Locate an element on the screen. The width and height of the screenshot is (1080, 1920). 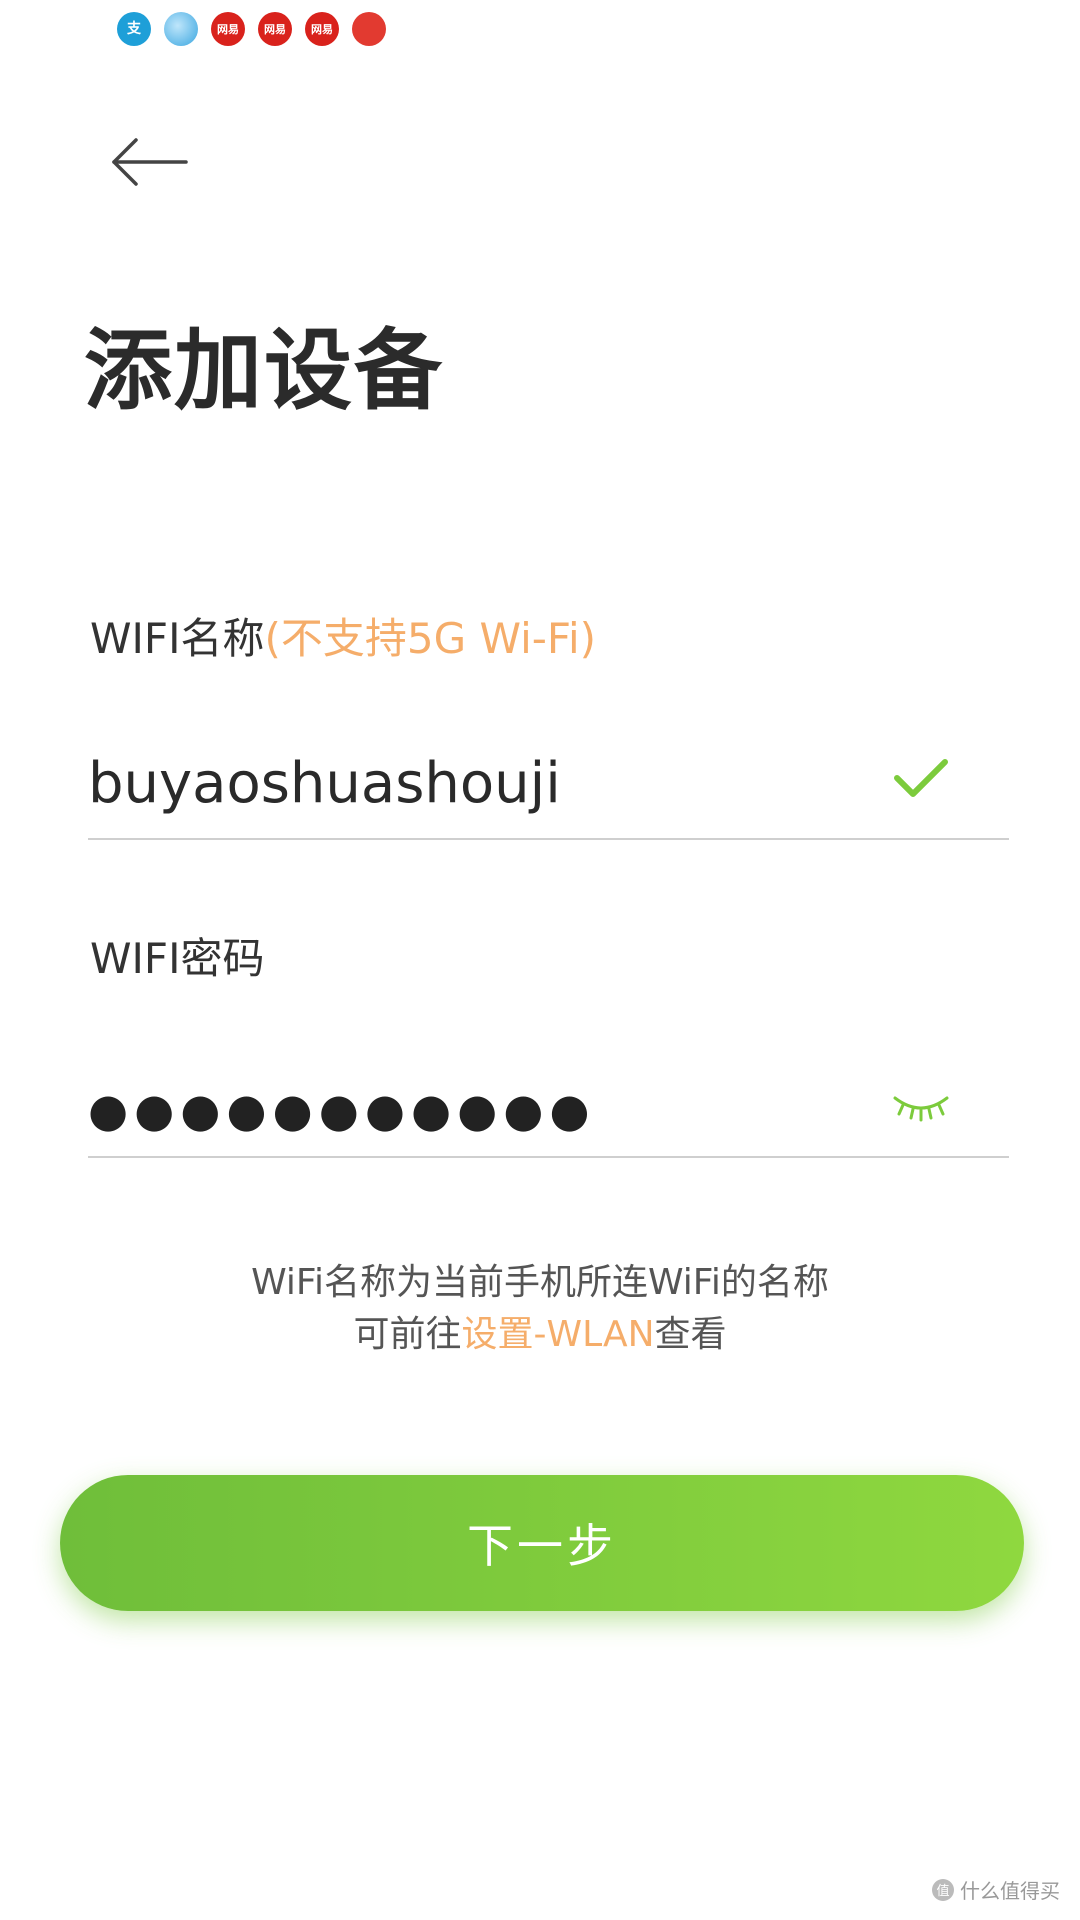
back-button is located at coordinates (148, 162).